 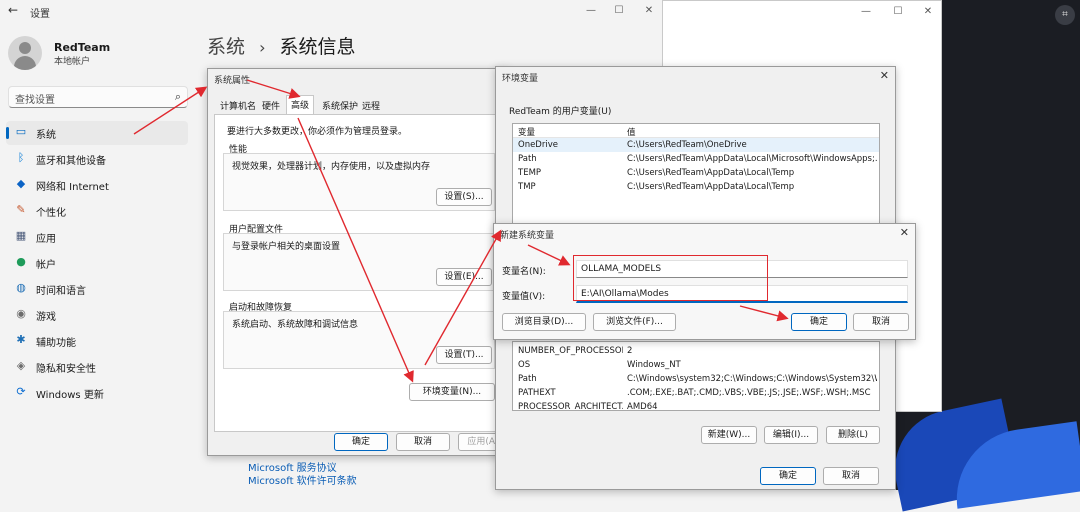 What do you see at coordinates (25, 53) in the screenshot?
I see `avatar` at bounding box center [25, 53].